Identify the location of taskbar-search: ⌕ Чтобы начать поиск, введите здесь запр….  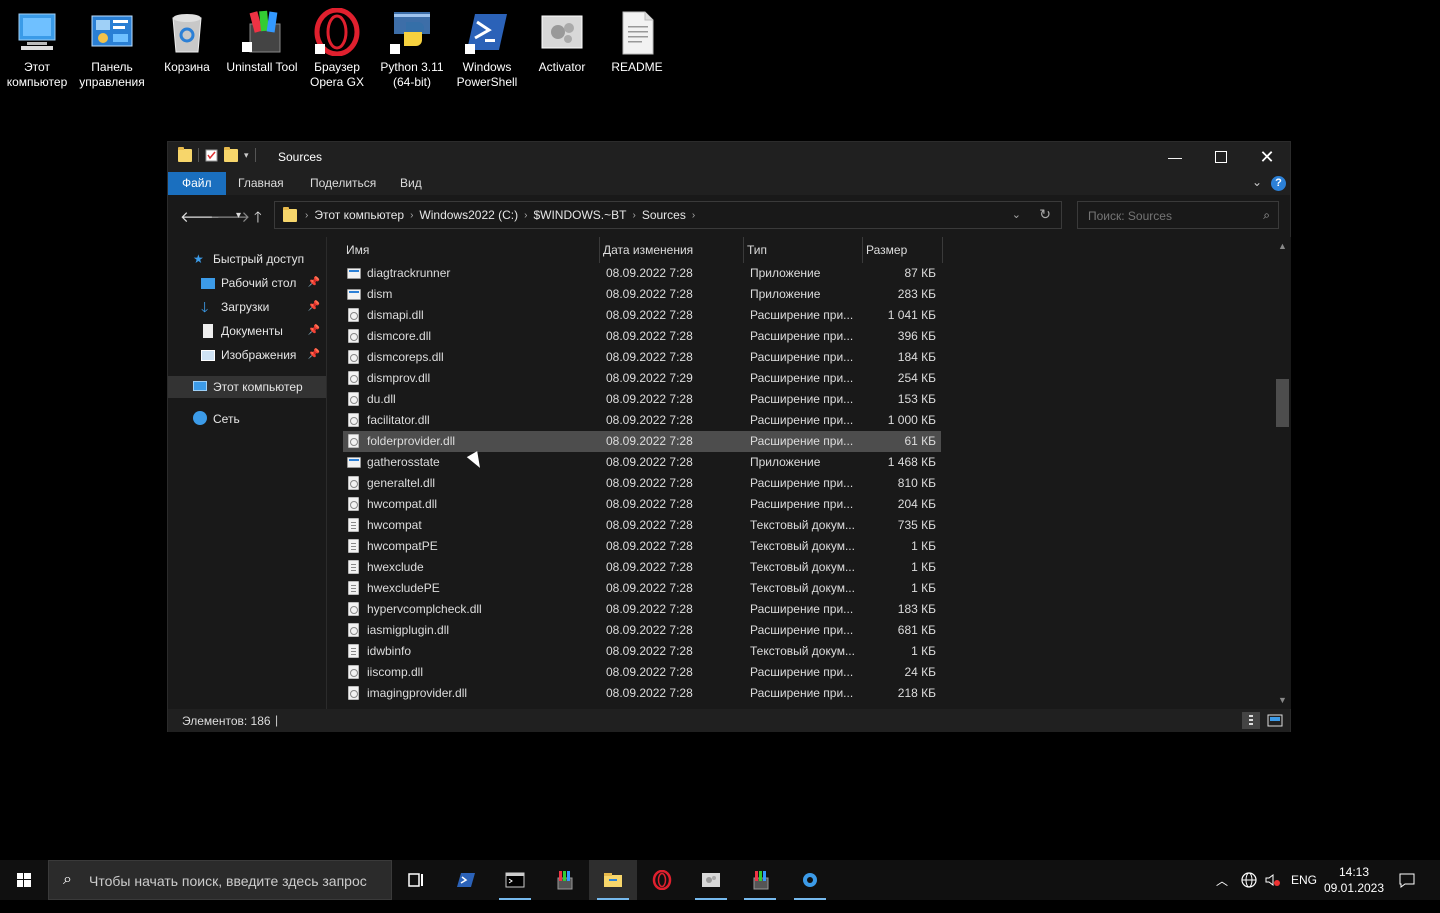
(220, 880).